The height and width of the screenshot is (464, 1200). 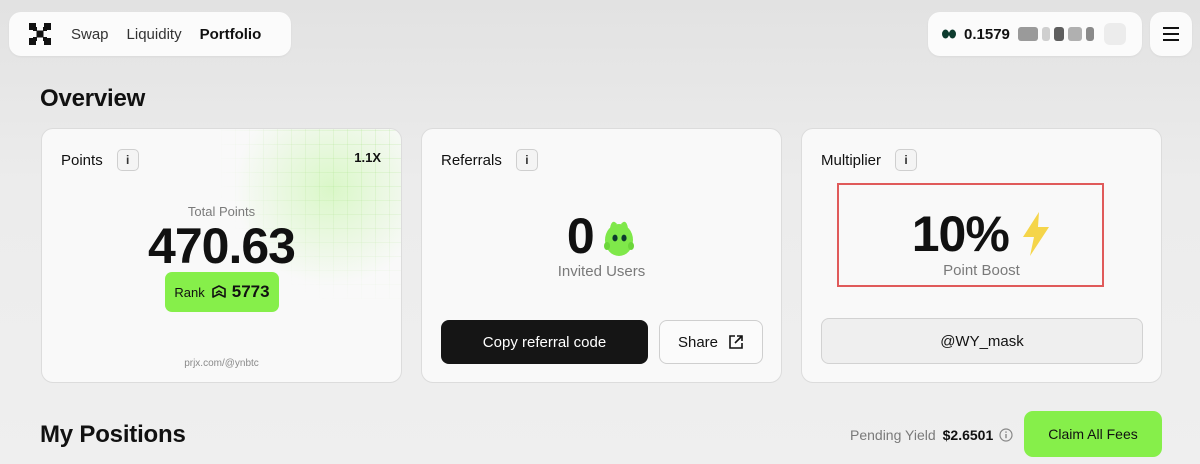 What do you see at coordinates (40, 34) in the screenshot?
I see `prjx-logo-icon` at bounding box center [40, 34].